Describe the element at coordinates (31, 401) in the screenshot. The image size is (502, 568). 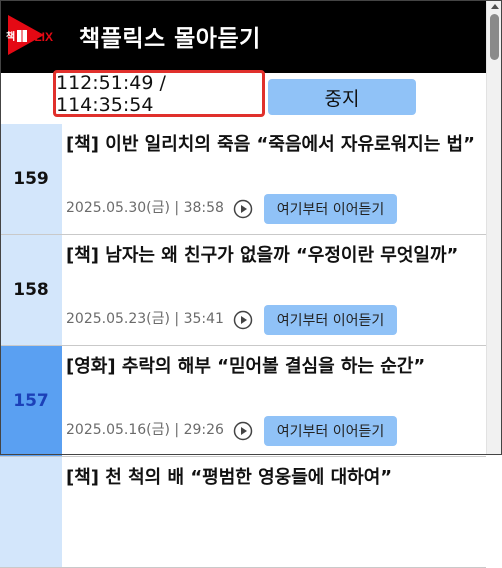
I see `episode-number: 157` at that location.